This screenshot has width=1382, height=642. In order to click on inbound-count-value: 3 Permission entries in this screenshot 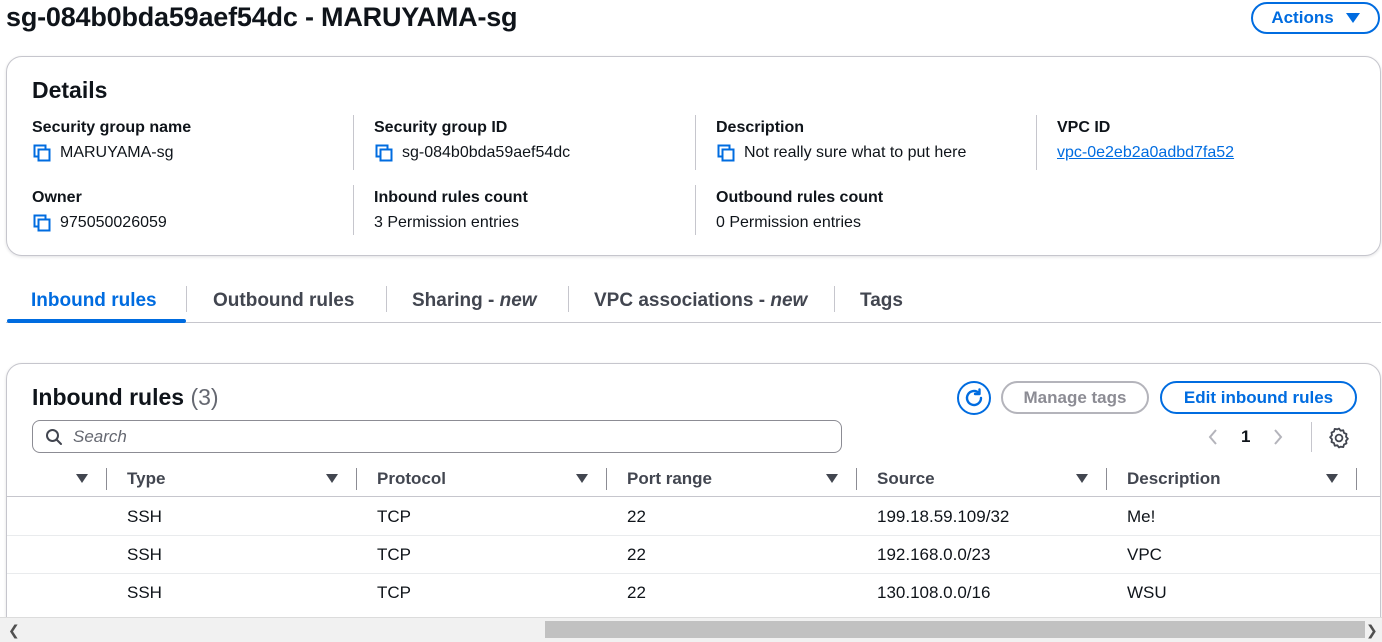, I will do `click(446, 222)`.